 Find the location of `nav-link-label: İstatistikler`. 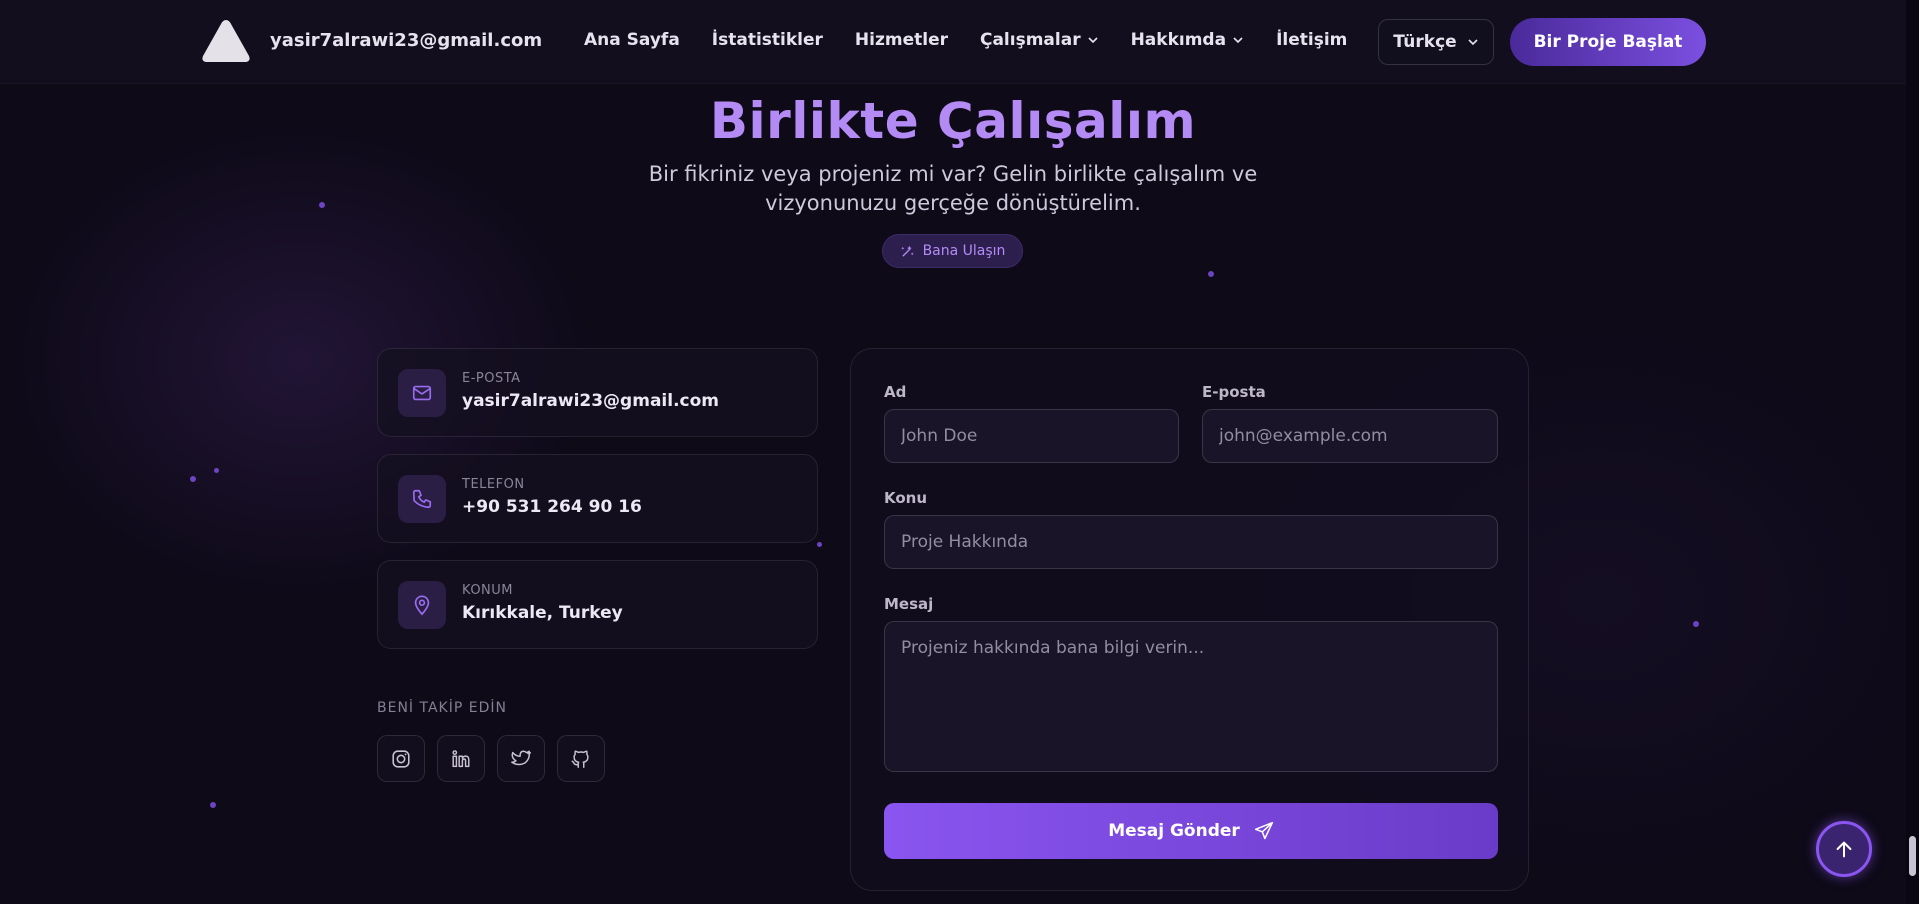

nav-link-label: İstatistikler is located at coordinates (767, 40).